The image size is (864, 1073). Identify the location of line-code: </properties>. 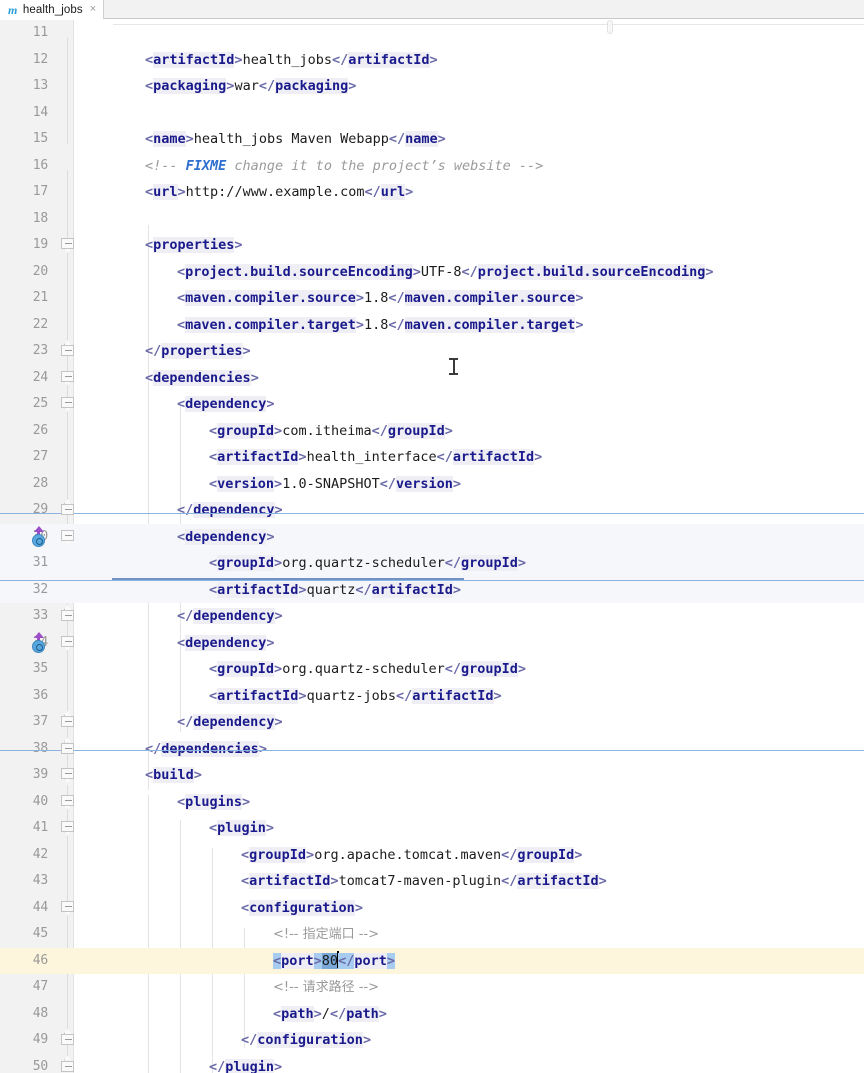
(198, 351).